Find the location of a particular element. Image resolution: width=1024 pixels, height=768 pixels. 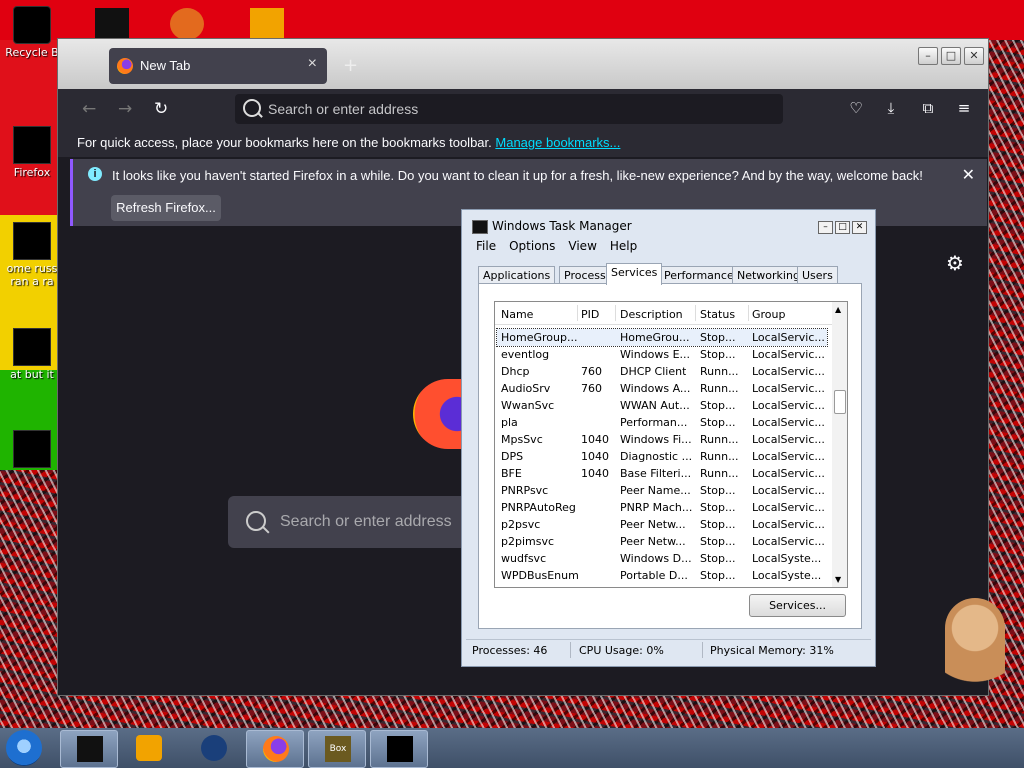

column-description: Description is located at coordinates (651, 314).